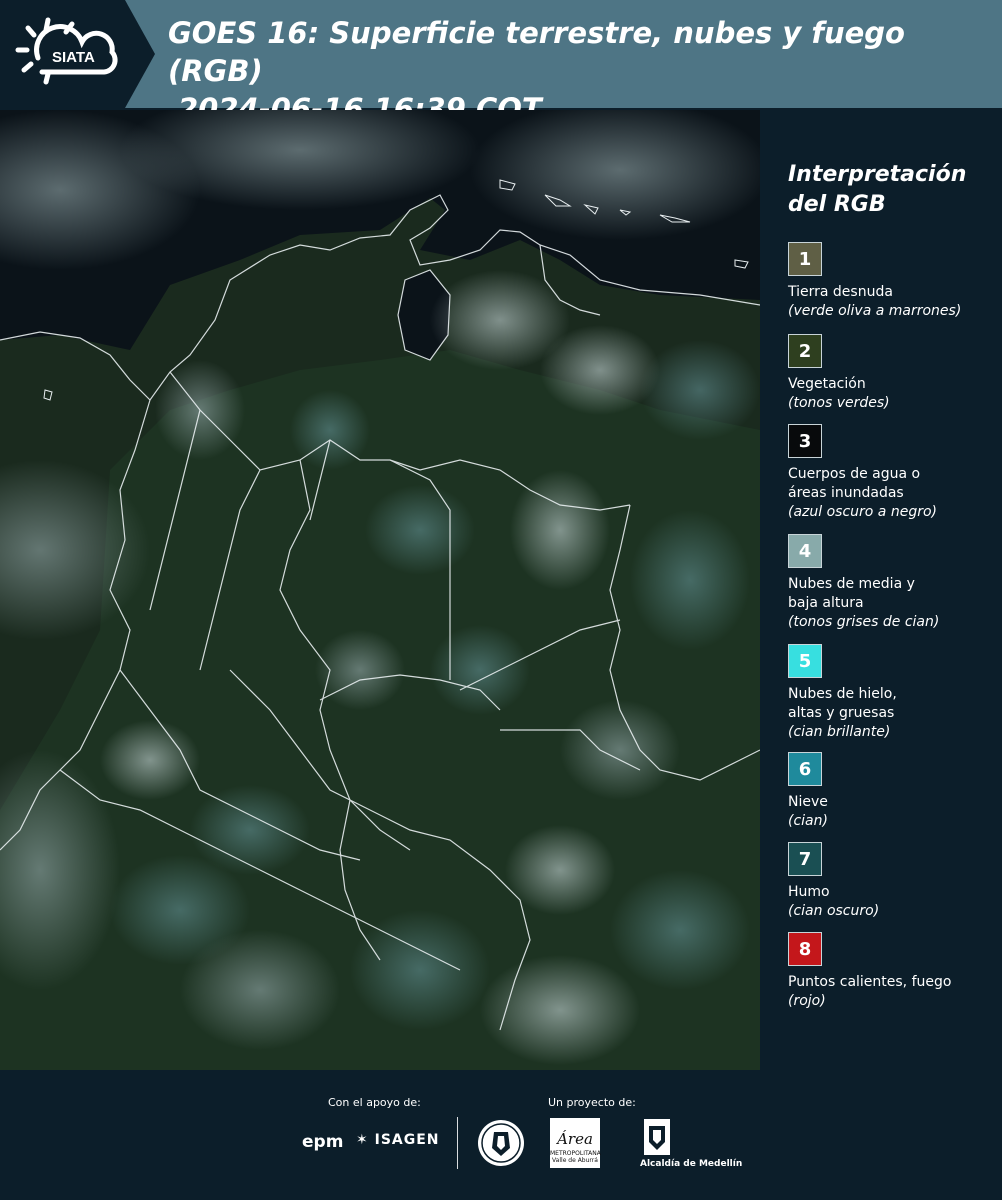 The height and width of the screenshot is (1200, 1002). I want to click on legend-item-label: Humo, so click(809, 892).